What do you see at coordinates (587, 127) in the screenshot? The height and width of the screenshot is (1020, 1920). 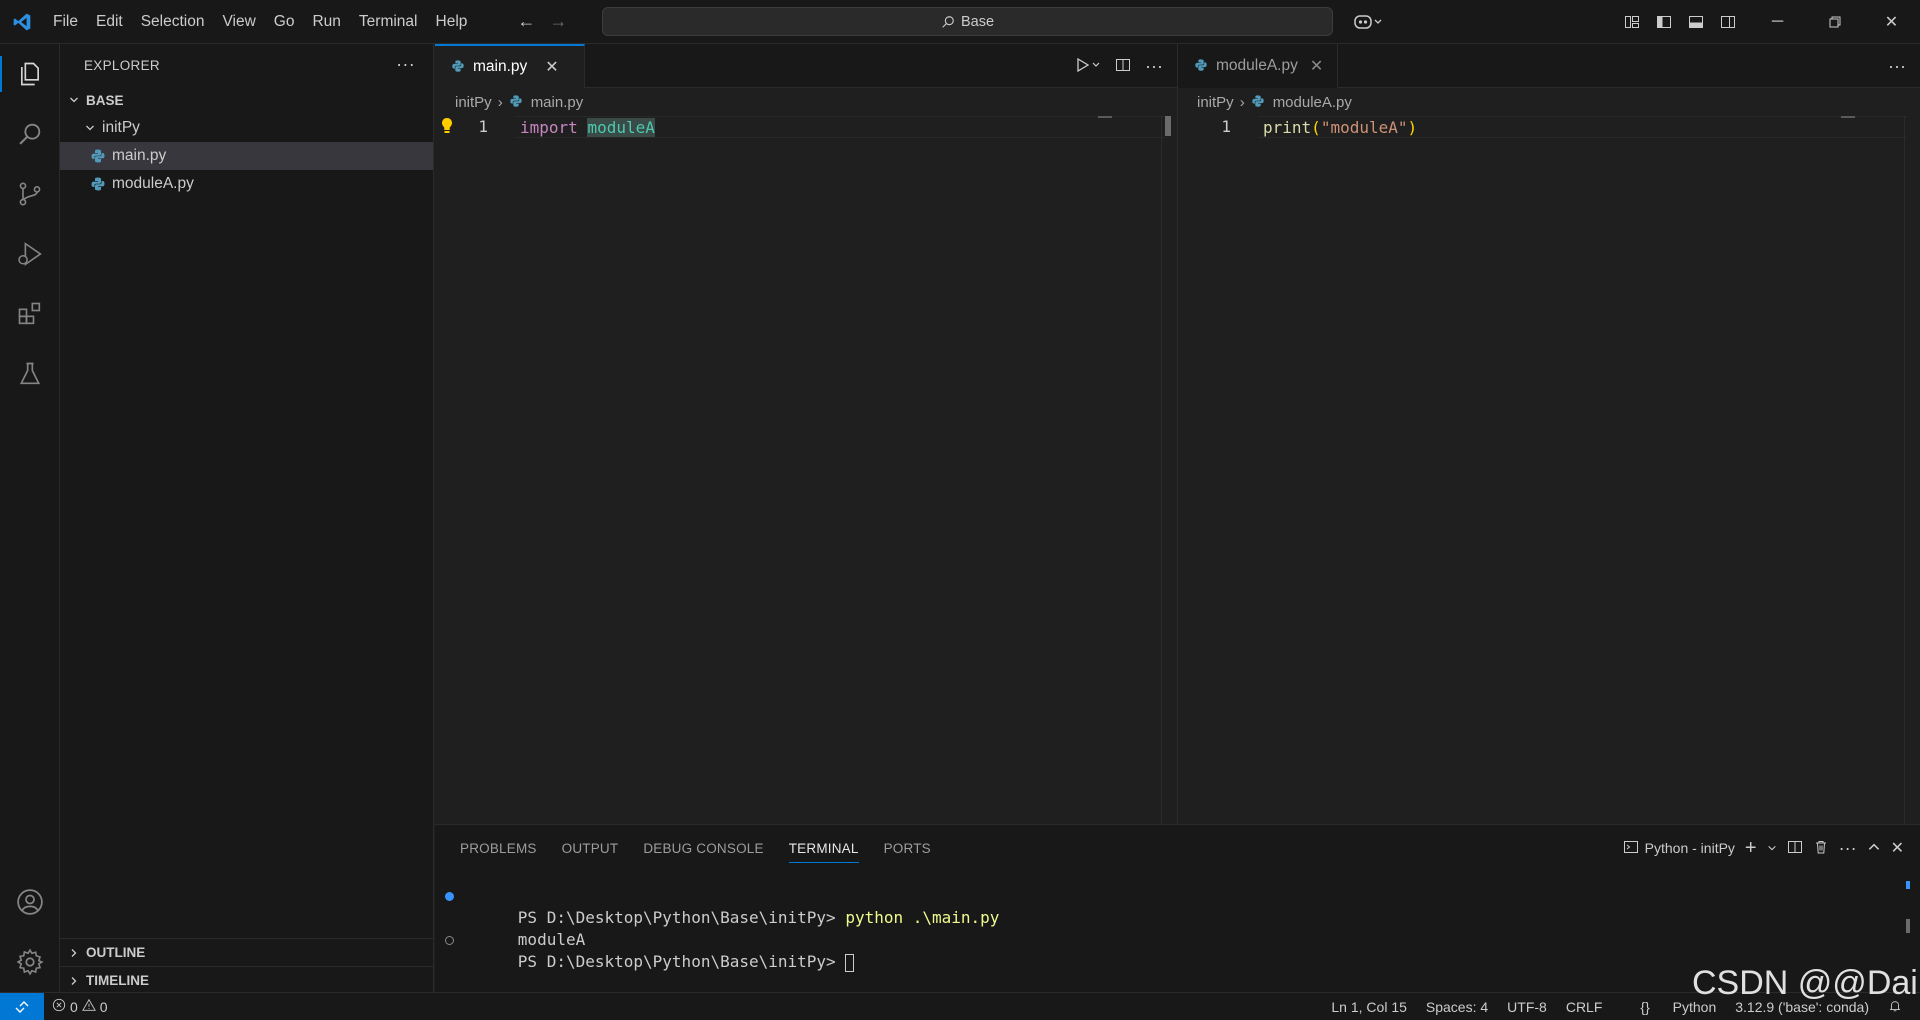 I see `code-line-1: import moduleA` at bounding box center [587, 127].